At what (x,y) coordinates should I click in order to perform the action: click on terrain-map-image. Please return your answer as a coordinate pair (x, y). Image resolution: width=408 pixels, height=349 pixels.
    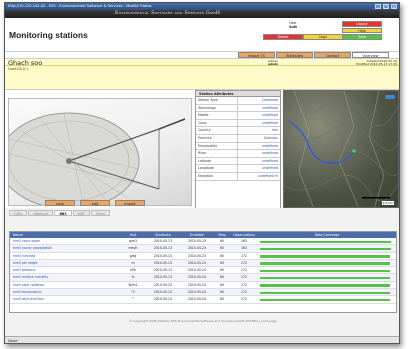
    Looking at the image, I should click on (341, 149).